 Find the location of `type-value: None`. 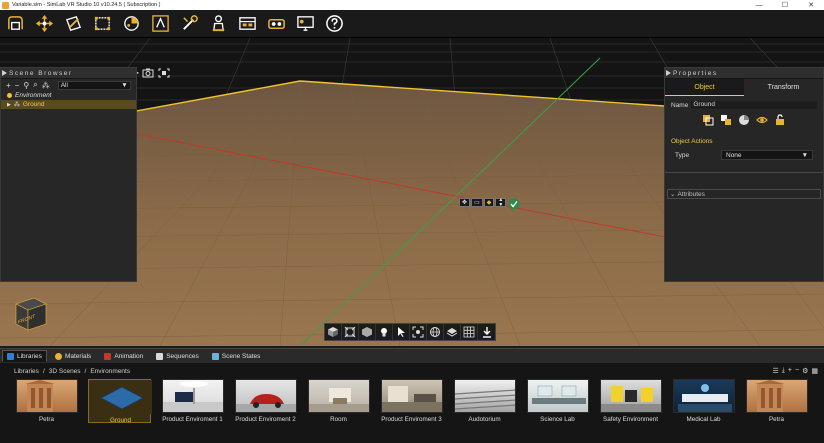

type-value: None is located at coordinates (734, 155).